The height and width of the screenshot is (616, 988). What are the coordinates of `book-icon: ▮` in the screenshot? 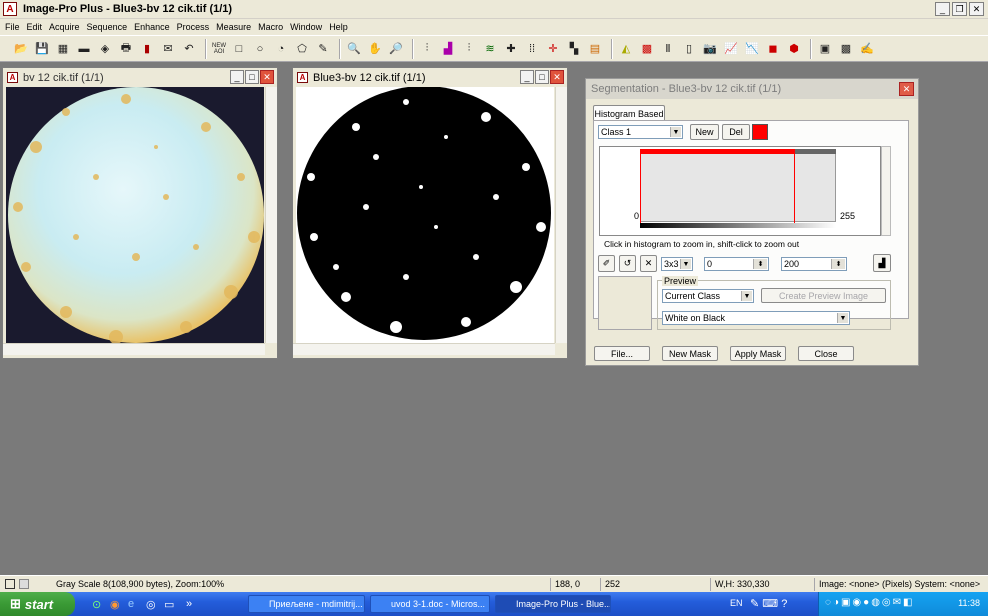 It's located at (147, 49).